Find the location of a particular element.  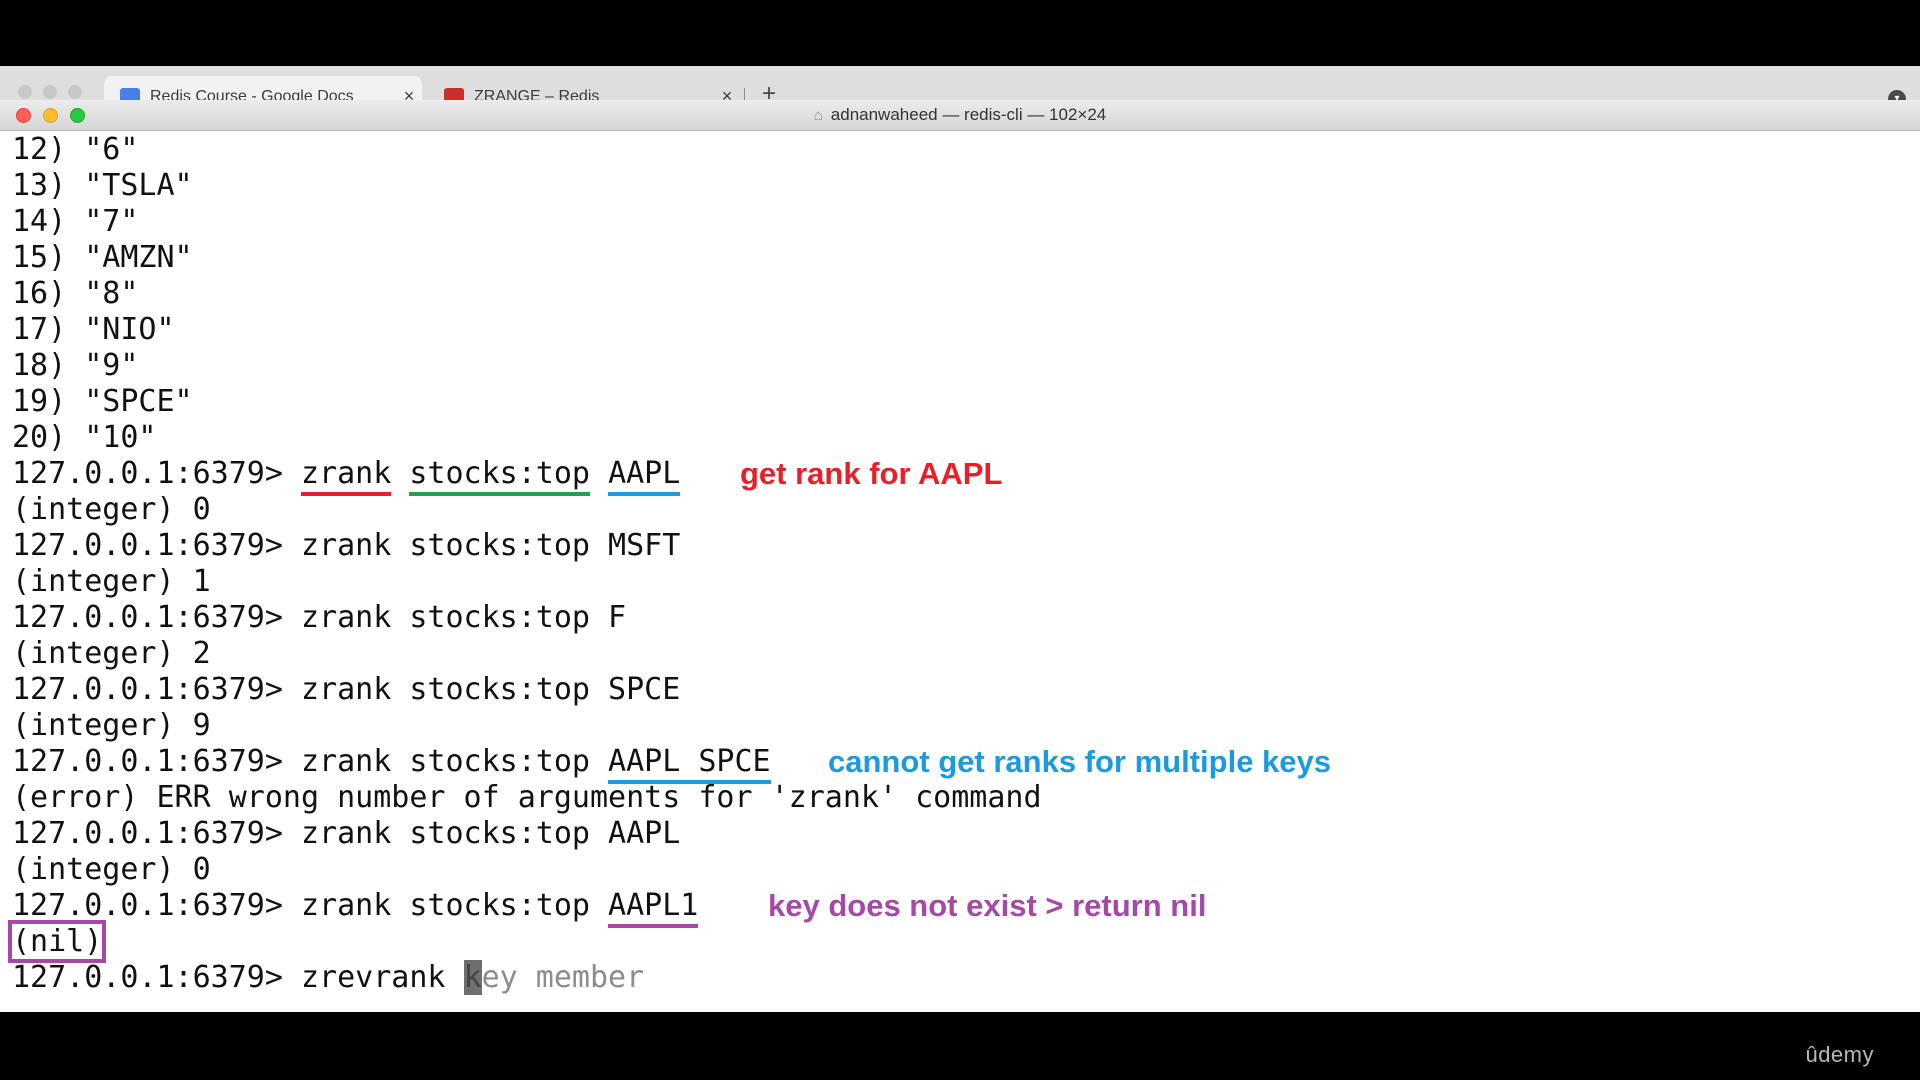

text-cursor: k is located at coordinates (472, 977).